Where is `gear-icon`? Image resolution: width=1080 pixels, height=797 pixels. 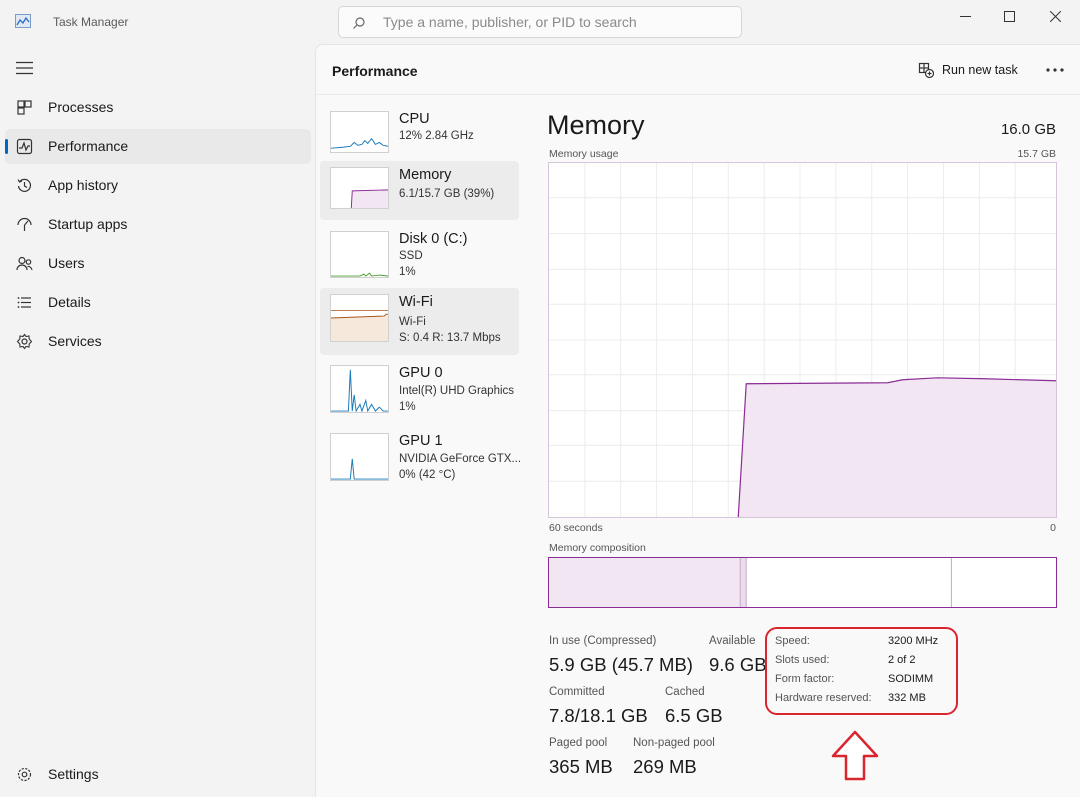 gear-icon is located at coordinates (24, 774).